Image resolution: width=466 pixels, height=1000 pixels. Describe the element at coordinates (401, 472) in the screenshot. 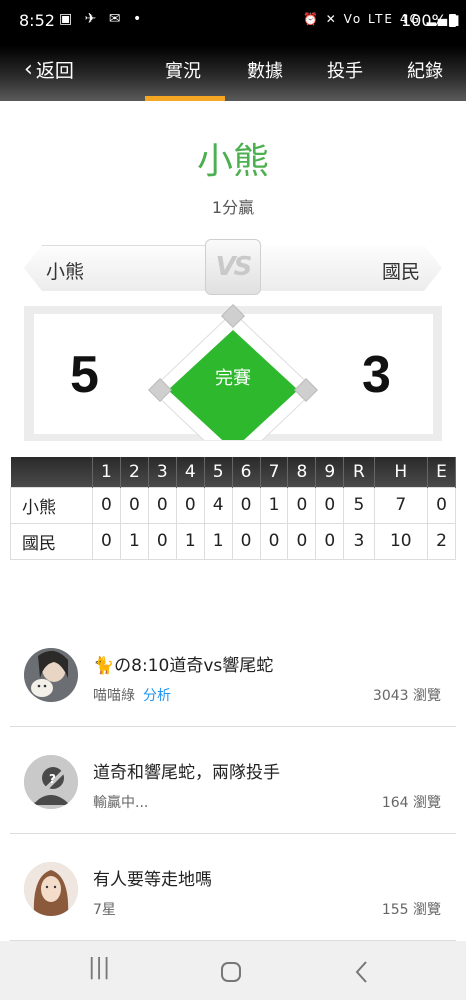

I see `hits-header: H` at that location.